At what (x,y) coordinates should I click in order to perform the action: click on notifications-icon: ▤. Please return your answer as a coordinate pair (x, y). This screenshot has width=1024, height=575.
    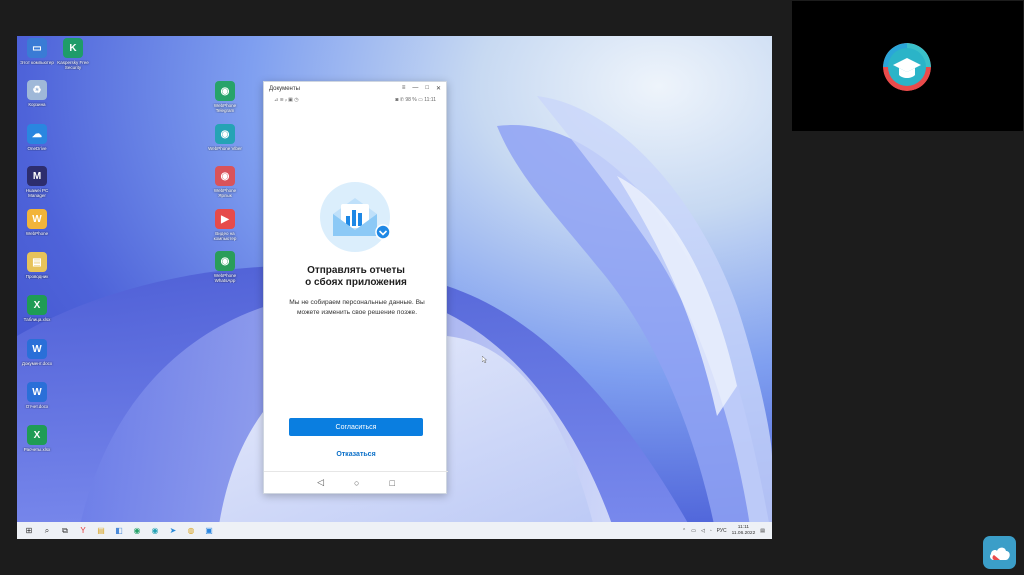
    Looking at the image, I should click on (762, 531).